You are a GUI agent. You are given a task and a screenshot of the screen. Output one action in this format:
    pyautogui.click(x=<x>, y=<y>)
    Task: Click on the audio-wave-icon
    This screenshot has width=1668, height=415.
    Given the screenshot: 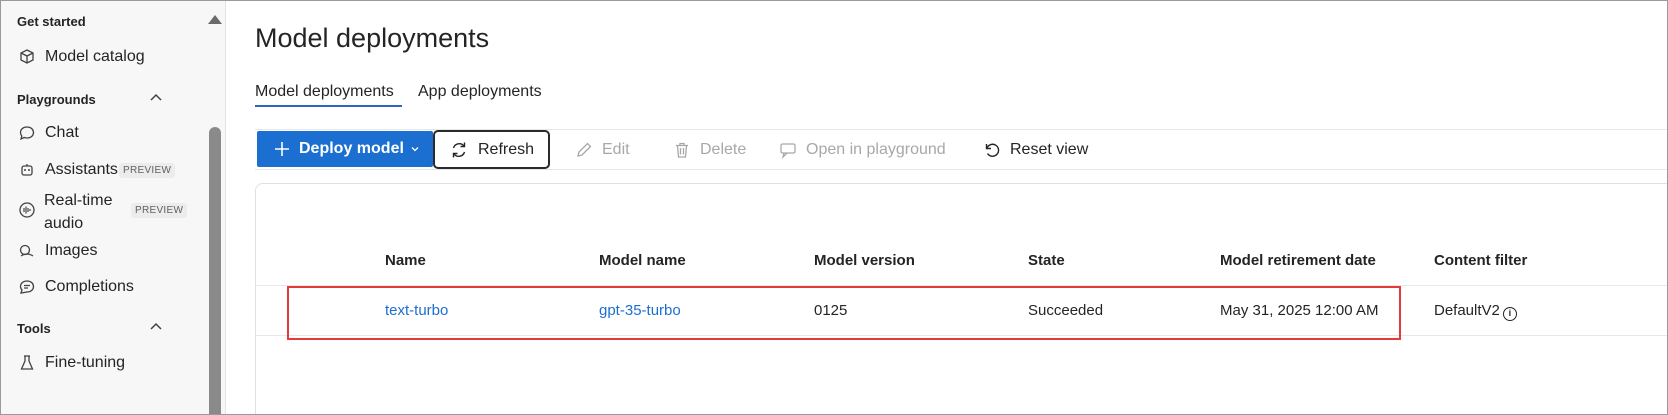 What is the action you would take?
    pyautogui.click(x=27, y=210)
    